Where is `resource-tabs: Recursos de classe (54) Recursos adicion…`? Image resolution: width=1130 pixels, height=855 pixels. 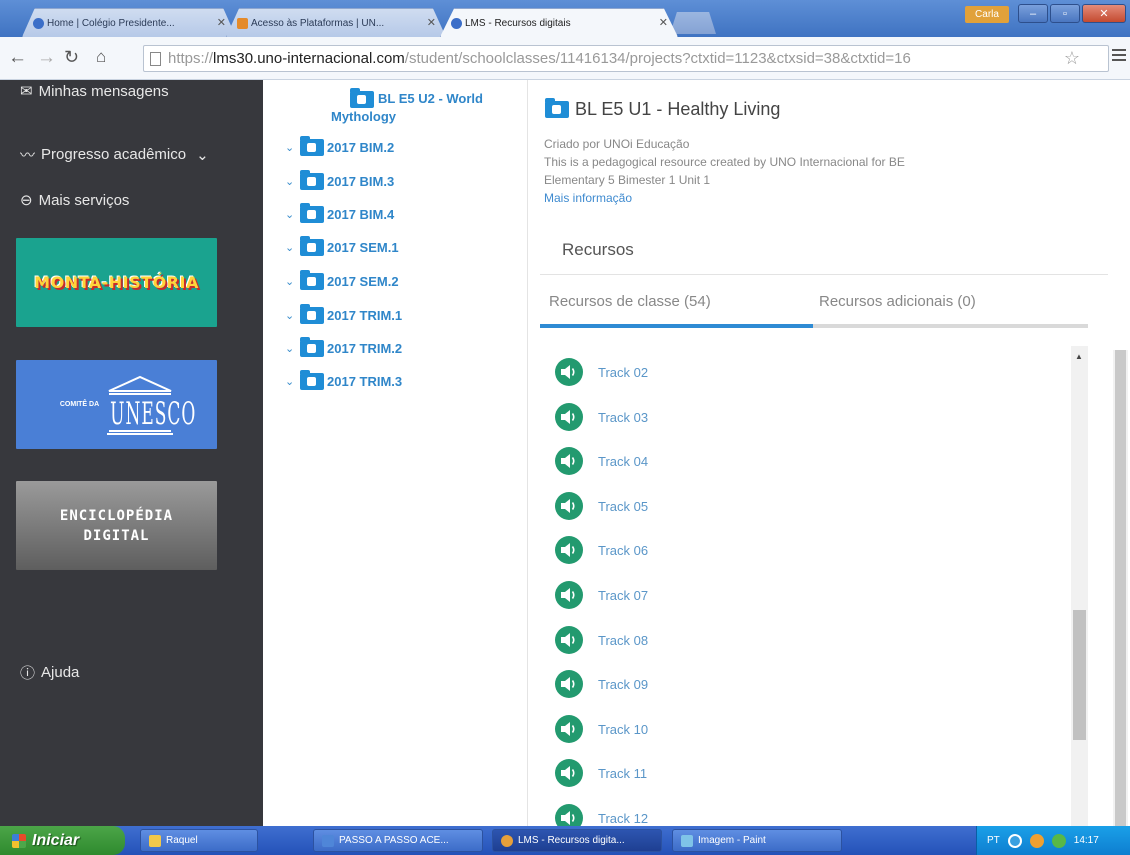
resource-tabs: Recursos de classe (54) Recursos adicion… is located at coordinates (814, 311).